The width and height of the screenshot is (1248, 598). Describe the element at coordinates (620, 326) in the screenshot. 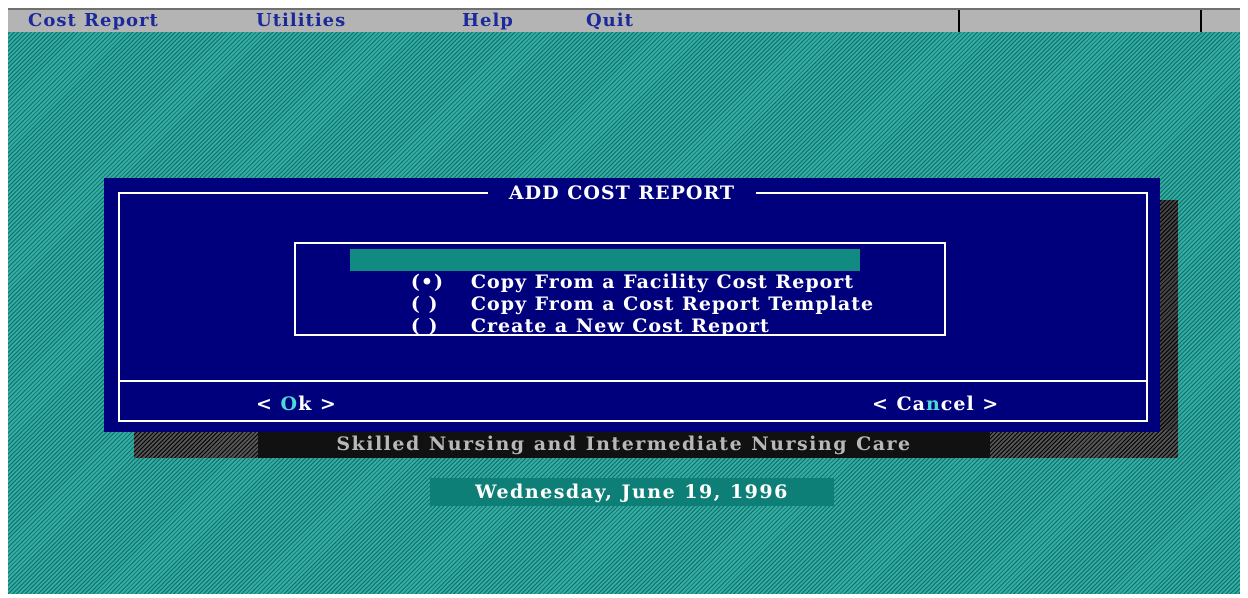

I see `option-label: Create a New Cost Report` at that location.